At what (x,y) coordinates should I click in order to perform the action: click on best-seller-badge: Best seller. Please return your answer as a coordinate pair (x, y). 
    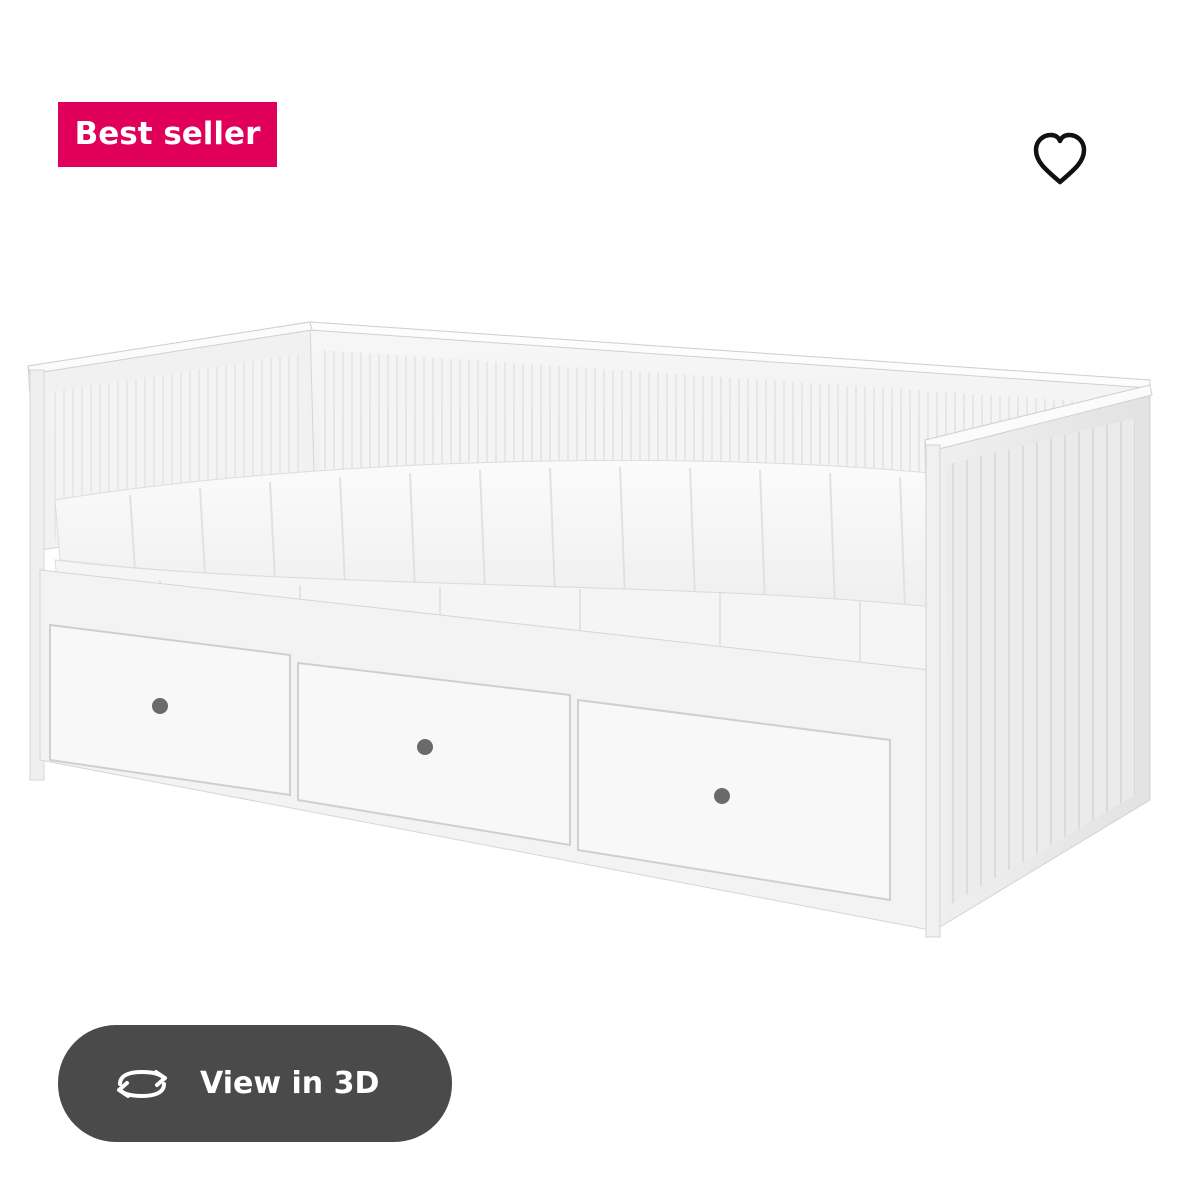
    Looking at the image, I should click on (167, 134).